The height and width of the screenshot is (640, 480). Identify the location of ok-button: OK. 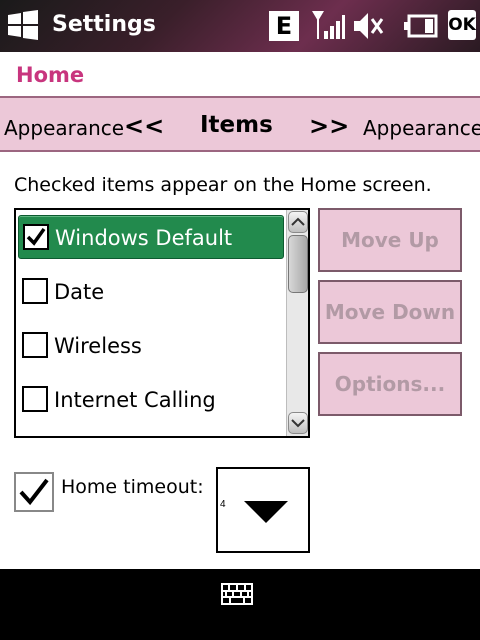
(462, 25).